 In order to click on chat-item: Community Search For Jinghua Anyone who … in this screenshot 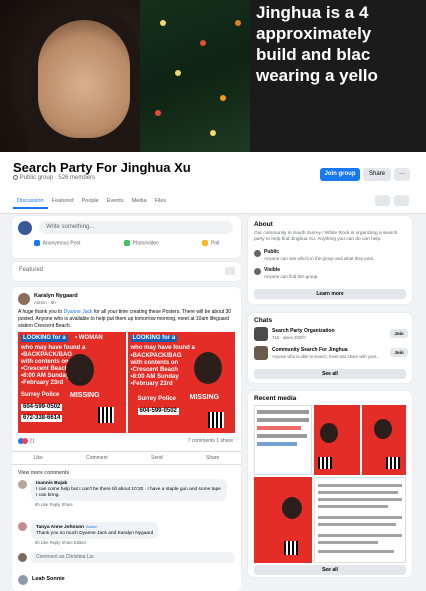, I will do `click(331, 354)`.